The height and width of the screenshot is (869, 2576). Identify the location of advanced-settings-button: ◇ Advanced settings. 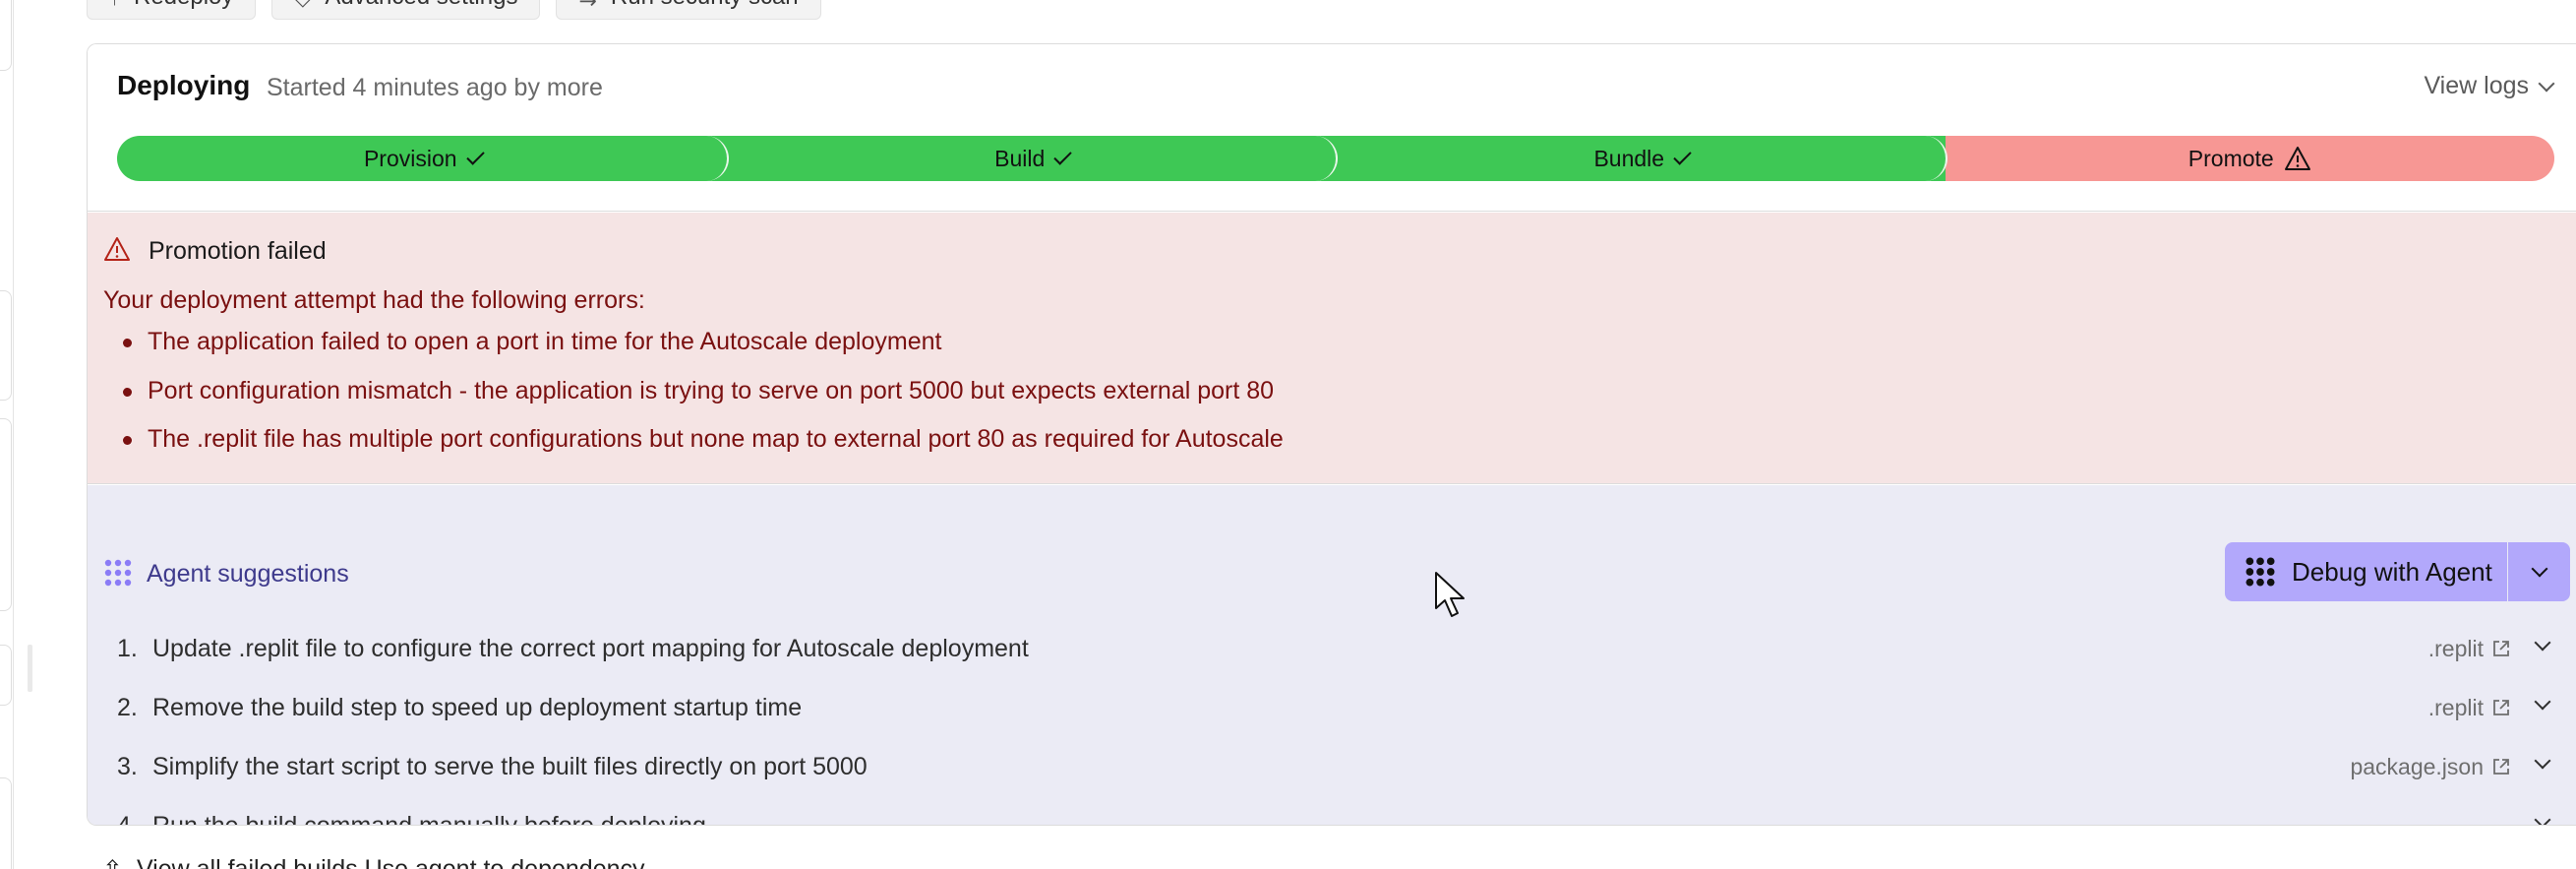
(406, 10).